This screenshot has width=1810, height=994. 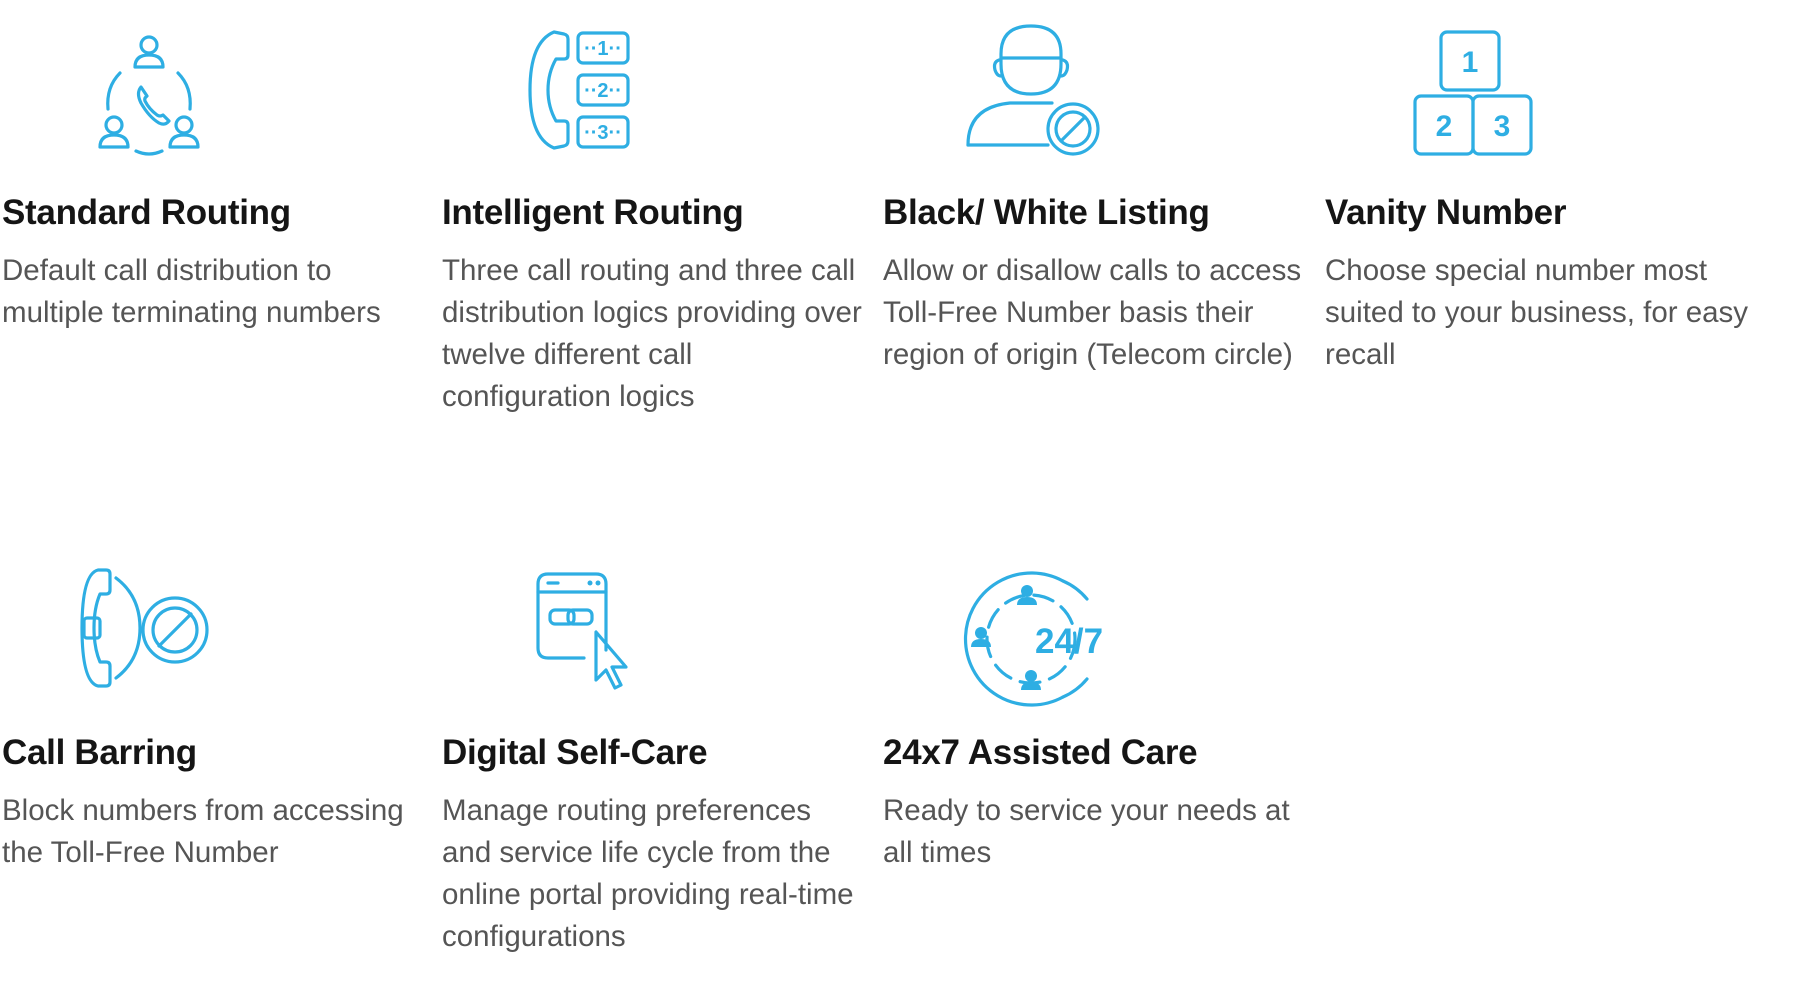 What do you see at coordinates (592, 620) in the screenshot?
I see `browser-link-cursor-icon` at bounding box center [592, 620].